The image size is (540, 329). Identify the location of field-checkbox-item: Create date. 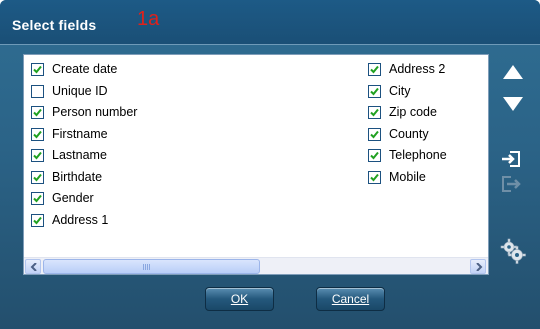
(74, 69).